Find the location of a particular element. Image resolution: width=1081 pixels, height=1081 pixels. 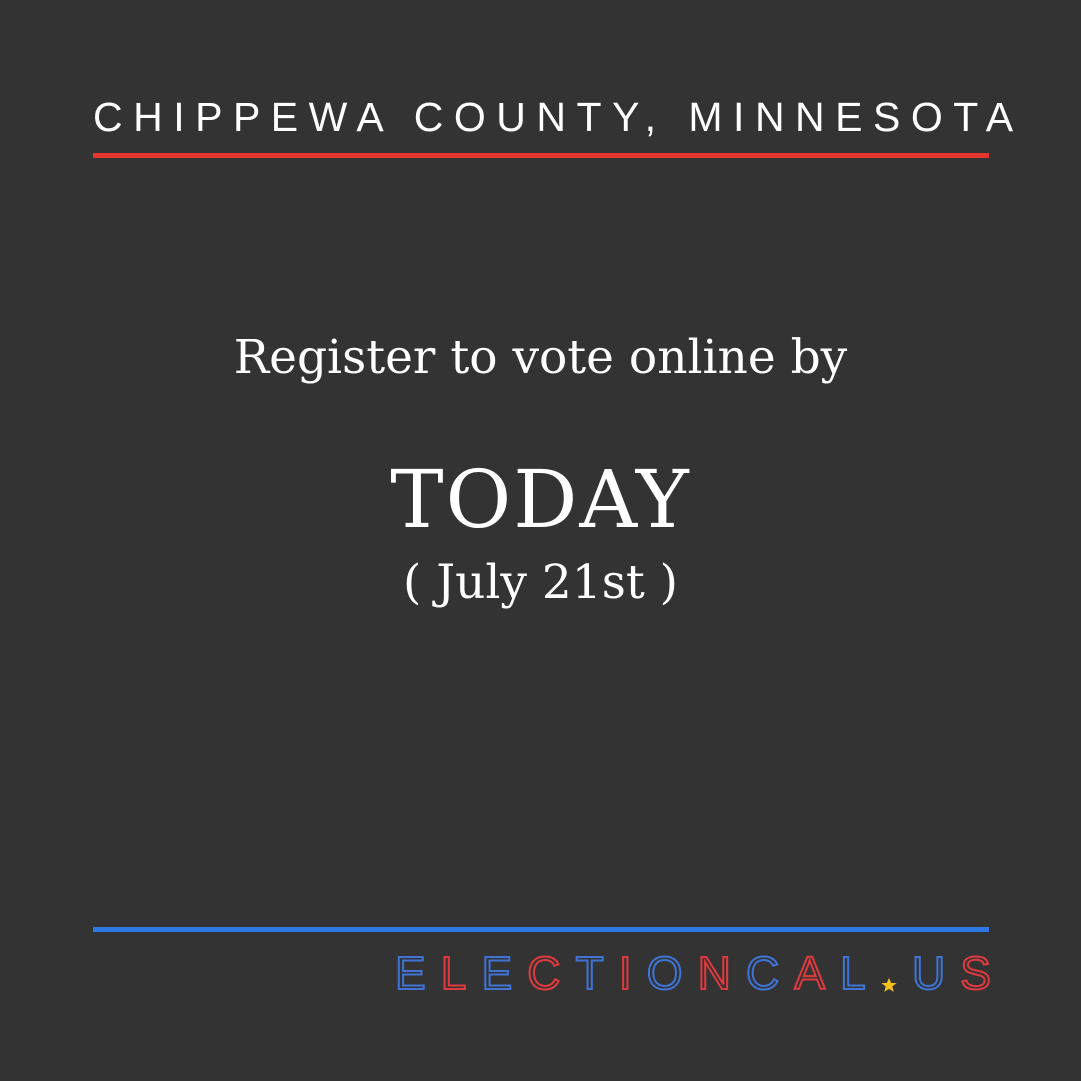

deadline-date: ( July 21st ) is located at coordinates (540, 582).